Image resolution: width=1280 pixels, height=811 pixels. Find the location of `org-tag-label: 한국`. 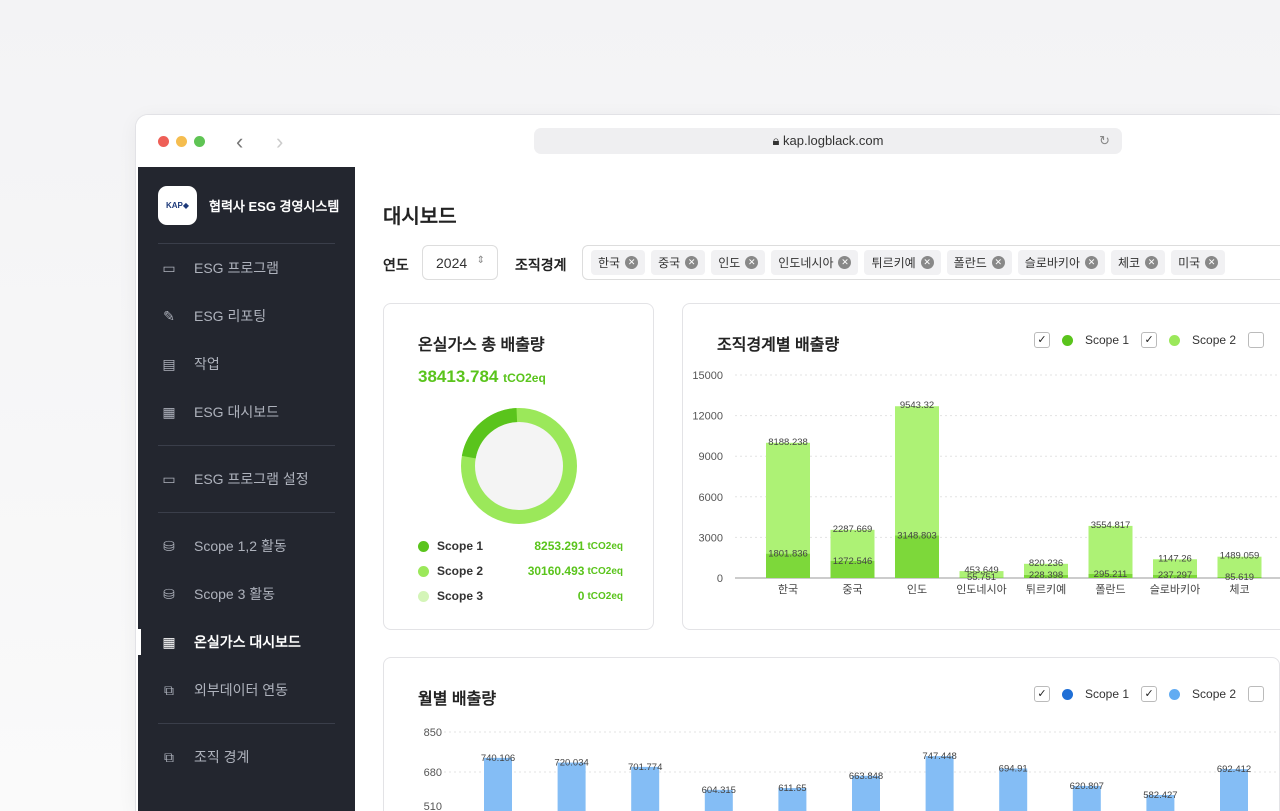

org-tag-label: 한국 is located at coordinates (609, 263).